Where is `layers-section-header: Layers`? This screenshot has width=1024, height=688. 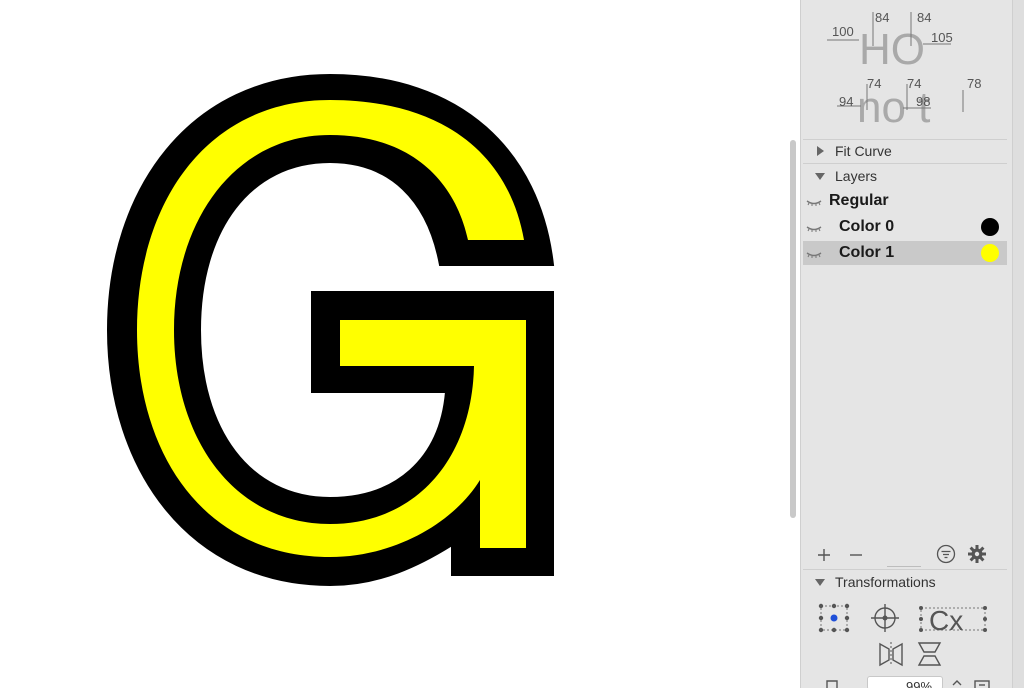
layers-section-header: Layers is located at coordinates (845, 176).